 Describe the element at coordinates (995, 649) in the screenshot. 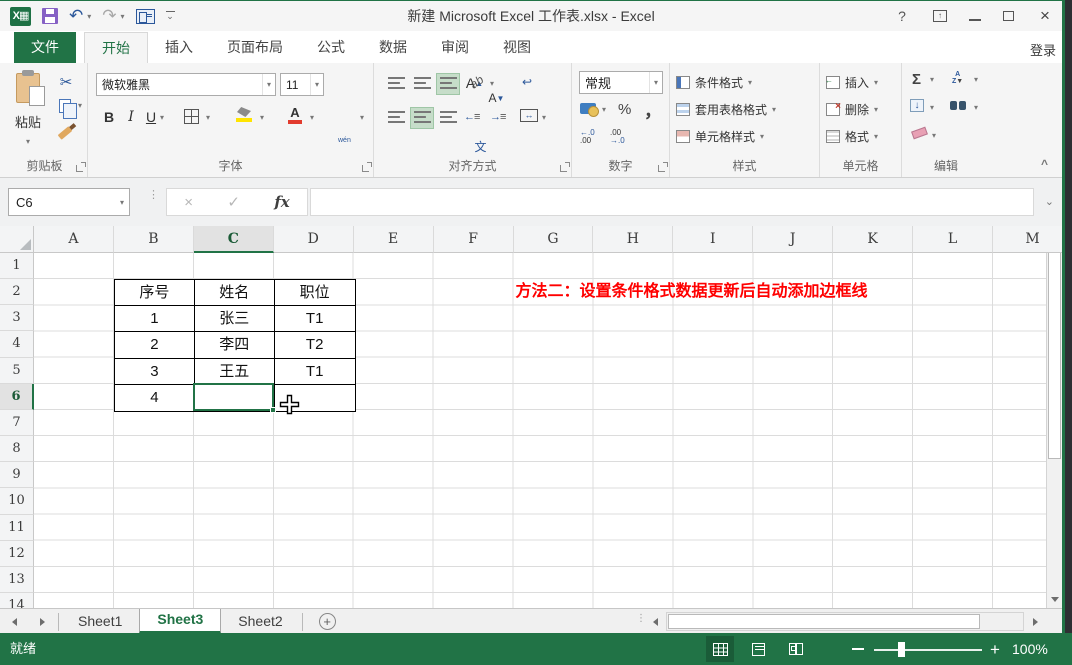

I see `zoom-in-button: +` at that location.